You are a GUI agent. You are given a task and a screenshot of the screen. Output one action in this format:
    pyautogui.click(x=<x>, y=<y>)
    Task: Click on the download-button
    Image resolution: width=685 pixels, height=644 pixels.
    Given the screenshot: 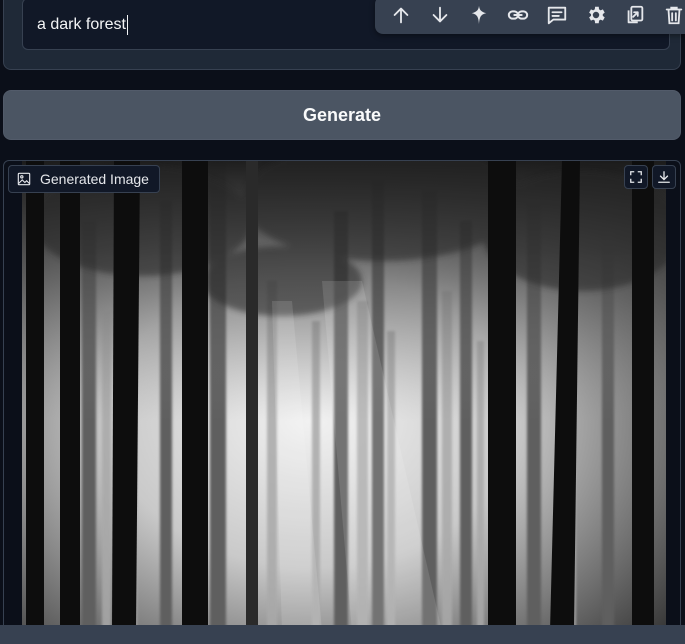 What is the action you would take?
    pyautogui.click(x=664, y=177)
    